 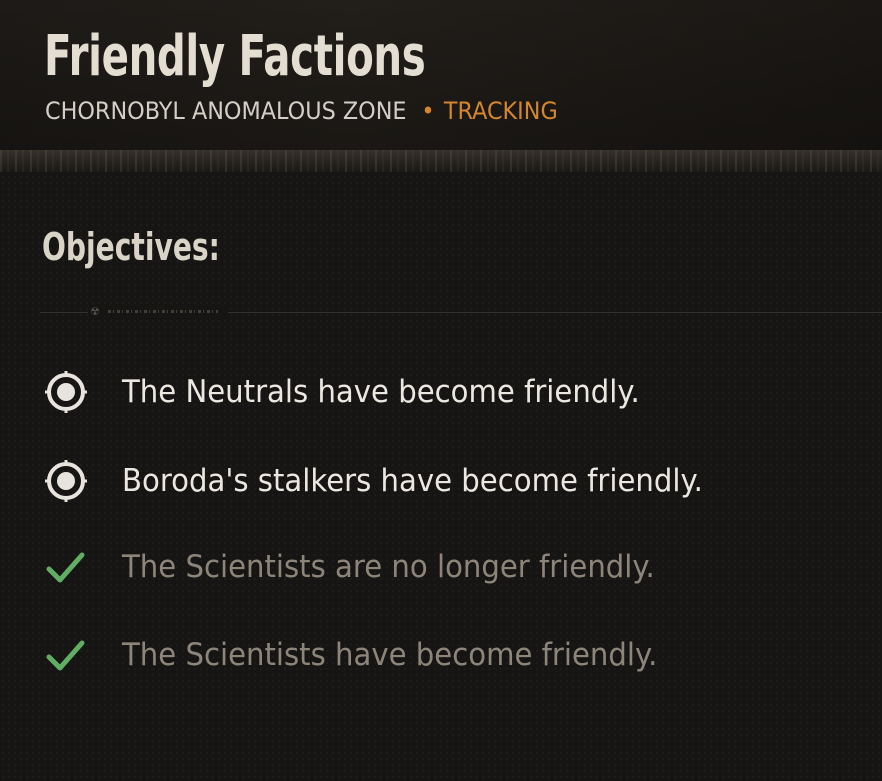 I want to click on objective-text: Boroda's stalkers have become friendly., so click(x=412, y=481).